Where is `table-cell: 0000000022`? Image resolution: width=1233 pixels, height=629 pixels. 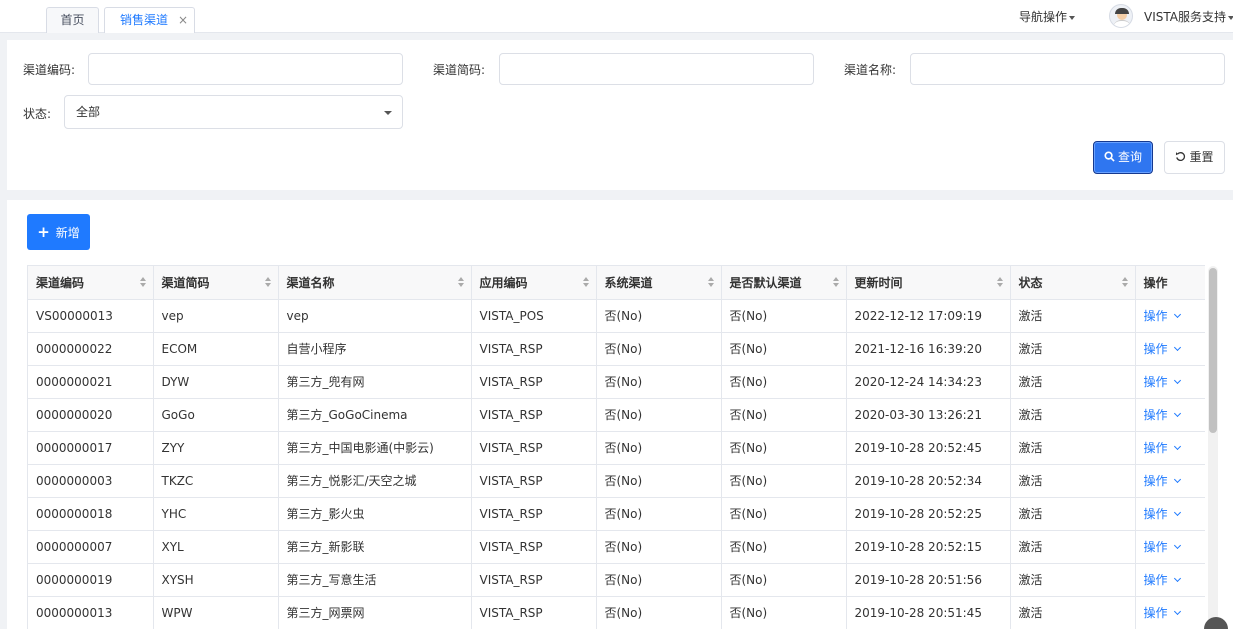
table-cell: 0000000022 is located at coordinates (91, 349).